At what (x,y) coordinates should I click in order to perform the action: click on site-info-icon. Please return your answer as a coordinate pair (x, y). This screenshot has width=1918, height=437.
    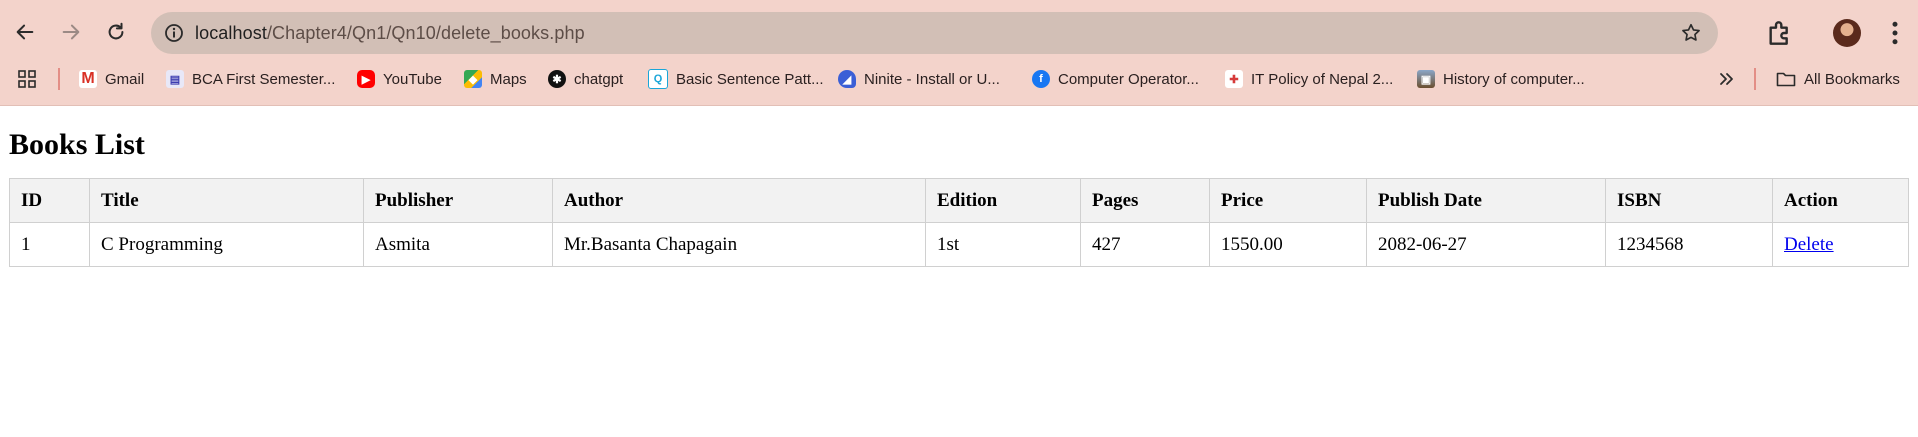
    Looking at the image, I should click on (174, 33).